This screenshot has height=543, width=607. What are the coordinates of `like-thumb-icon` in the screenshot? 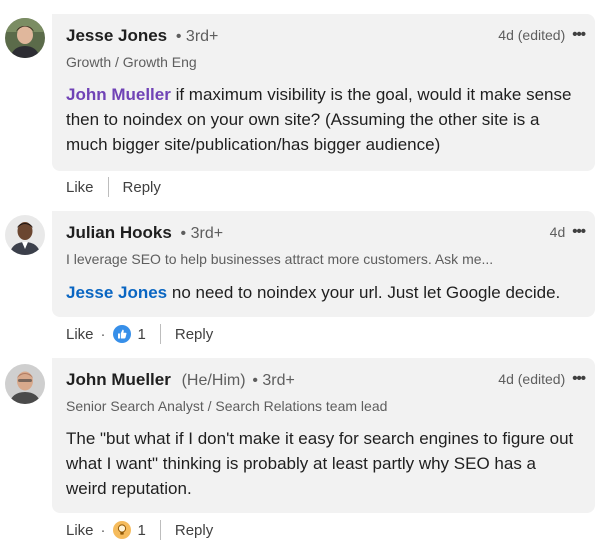 It's located at (121, 334).